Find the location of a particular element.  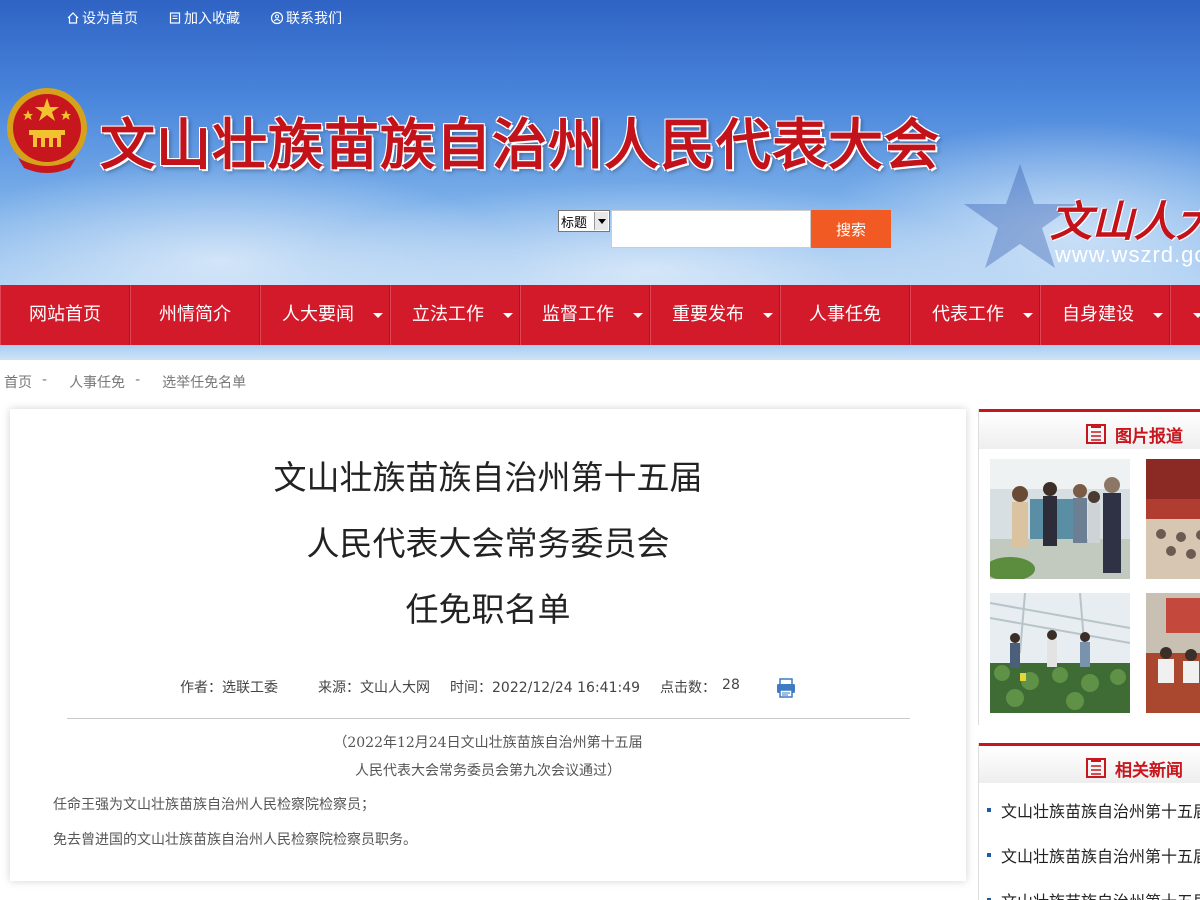

site-url: www.wszrd.gov.cn is located at coordinates (1127, 254).